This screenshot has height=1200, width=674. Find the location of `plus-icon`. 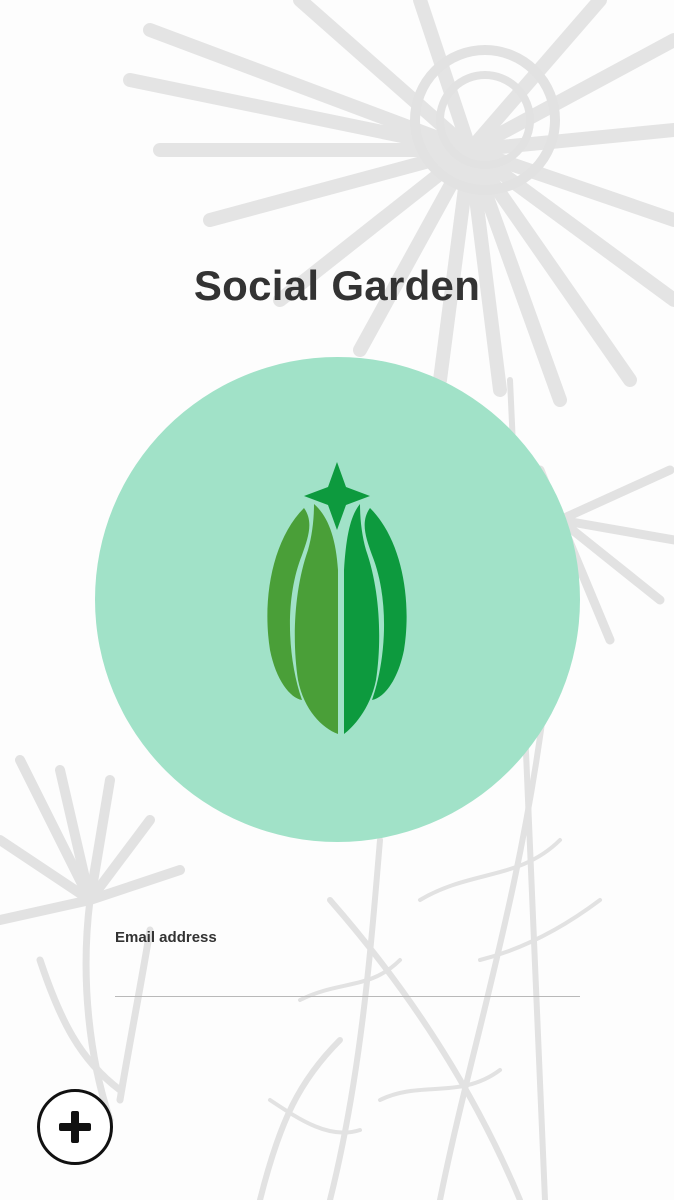

plus-icon is located at coordinates (75, 1127).